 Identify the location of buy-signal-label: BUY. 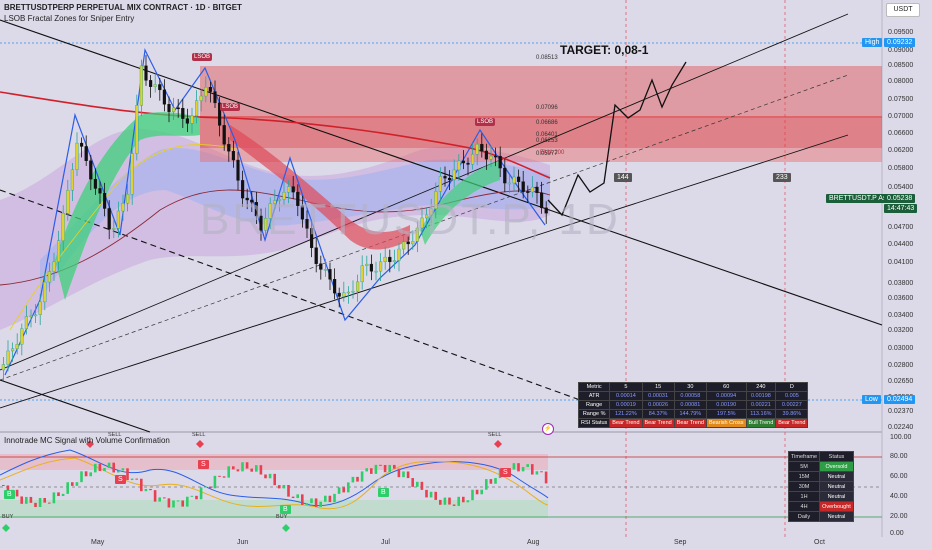
(8, 517).